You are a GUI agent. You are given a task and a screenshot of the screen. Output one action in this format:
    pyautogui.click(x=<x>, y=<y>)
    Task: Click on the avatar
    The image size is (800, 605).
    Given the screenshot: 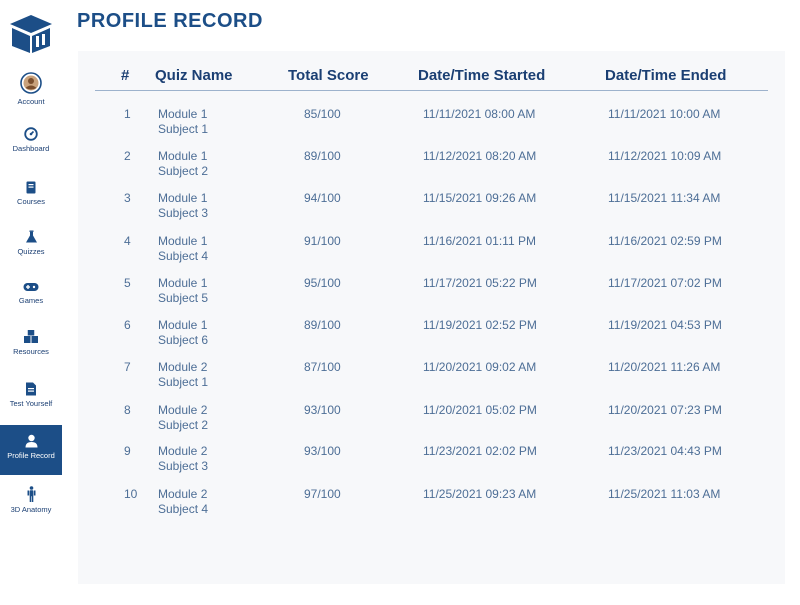 What is the action you would take?
    pyautogui.click(x=31, y=83)
    